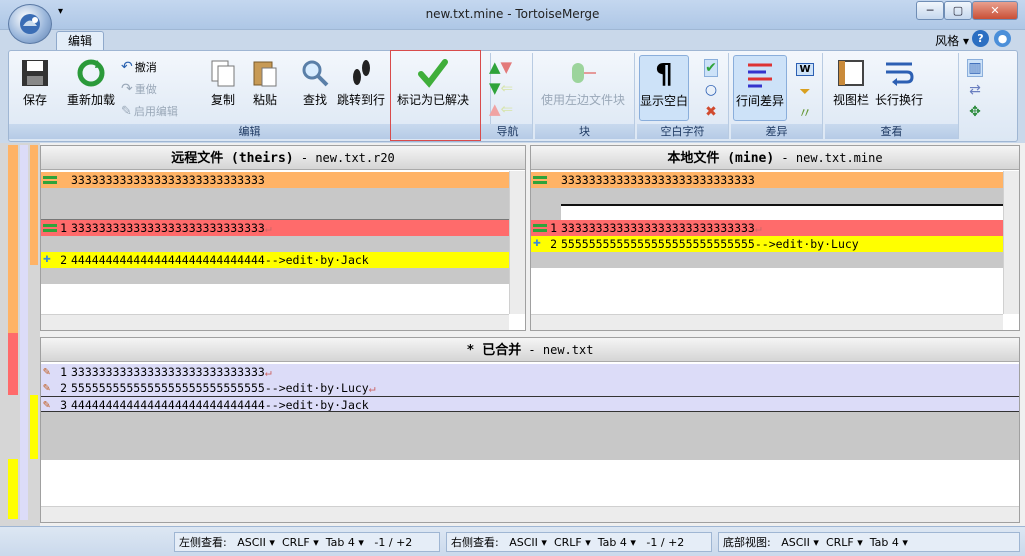 The width and height of the screenshot is (1025, 556). What do you see at coordinates (795, 542) in the screenshot?
I see `status-bottom-encoding: ASCII` at bounding box center [795, 542].